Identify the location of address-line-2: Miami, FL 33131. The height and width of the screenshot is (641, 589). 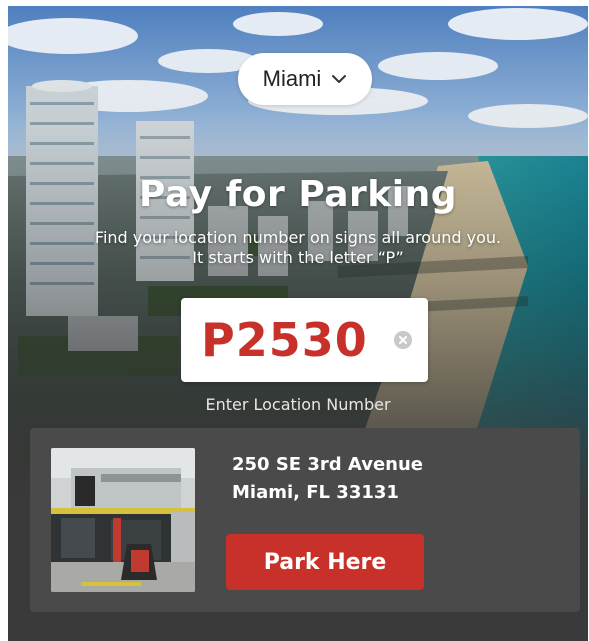
(315, 492).